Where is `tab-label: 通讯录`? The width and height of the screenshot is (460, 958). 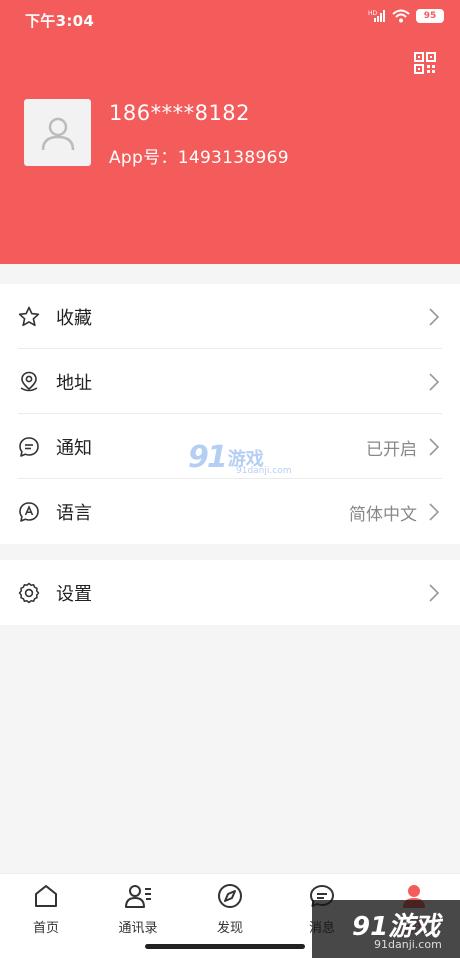 tab-label: 通讯录 is located at coordinates (138, 928).